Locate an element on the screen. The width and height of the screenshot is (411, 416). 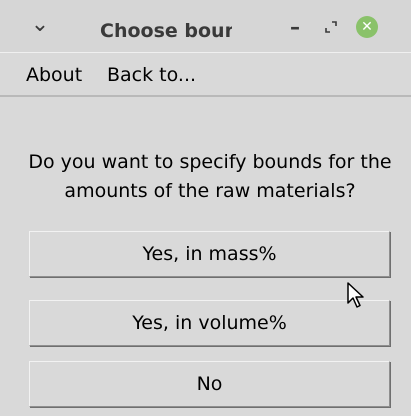
menu-about: About is located at coordinates (54, 75).